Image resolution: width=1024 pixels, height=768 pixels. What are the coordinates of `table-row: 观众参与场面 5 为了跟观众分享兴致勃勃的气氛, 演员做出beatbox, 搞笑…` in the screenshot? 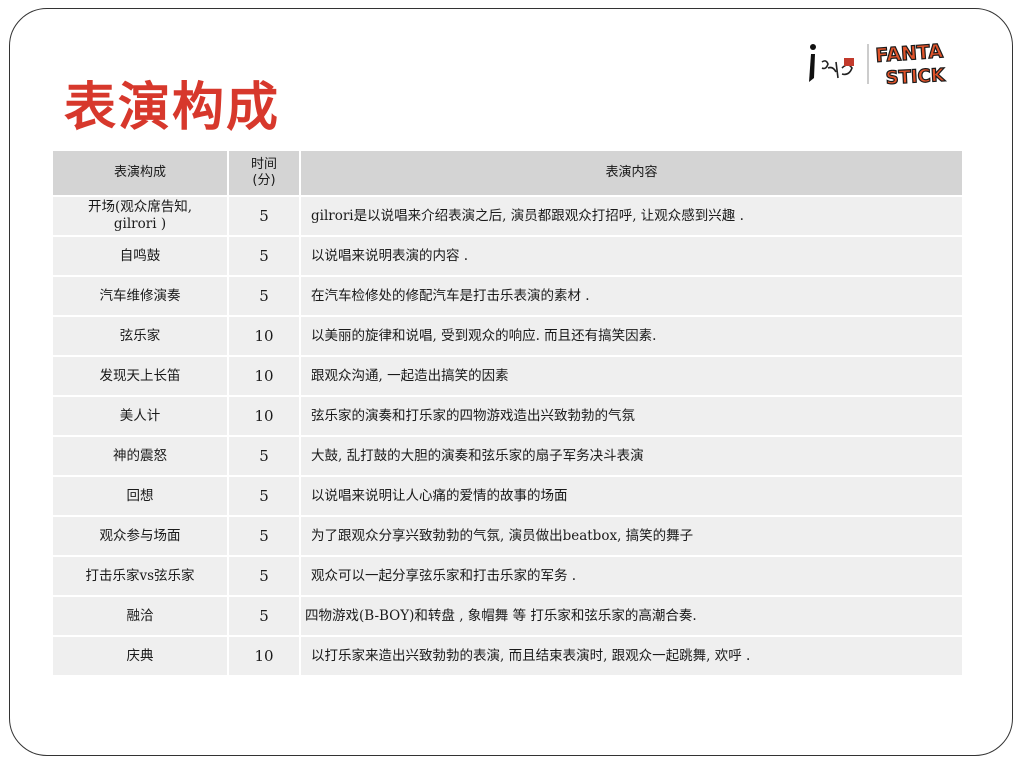 It's located at (508, 536).